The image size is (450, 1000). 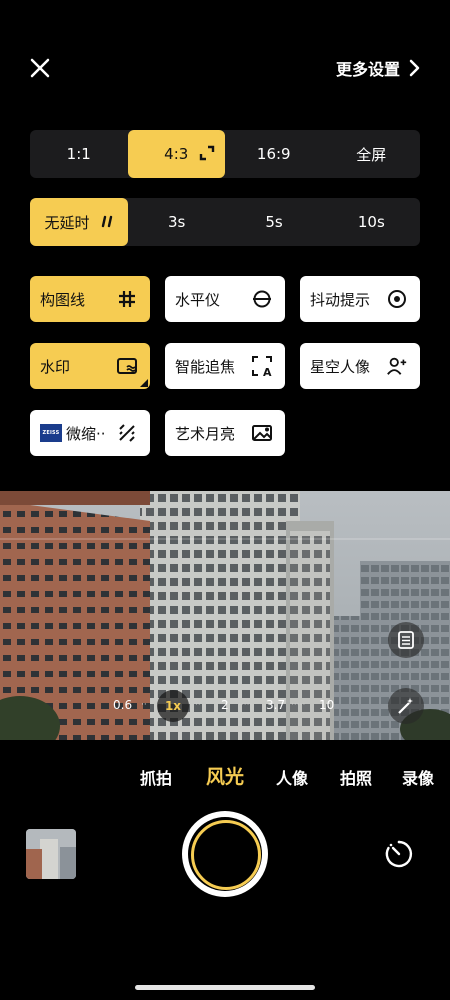 I want to click on zoom-level-0-6: 0.6, so click(x=122, y=705).